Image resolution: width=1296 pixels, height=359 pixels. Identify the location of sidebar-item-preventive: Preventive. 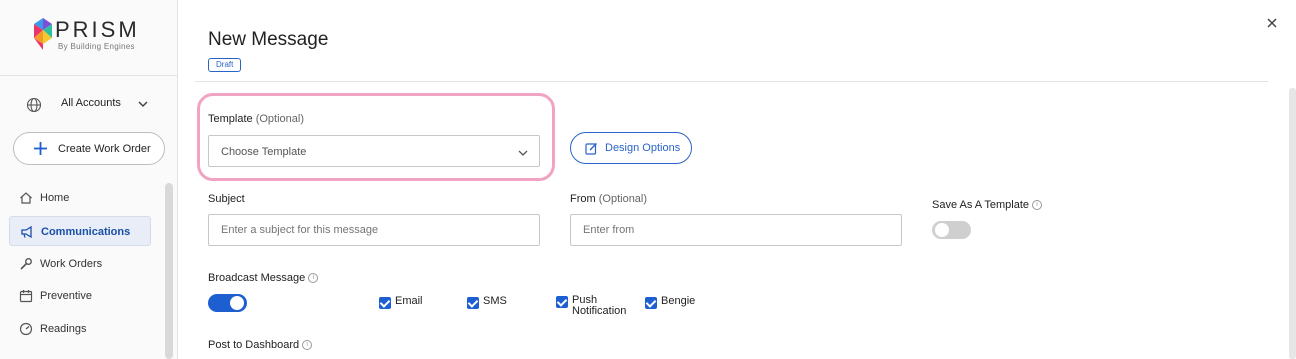
(80, 296).